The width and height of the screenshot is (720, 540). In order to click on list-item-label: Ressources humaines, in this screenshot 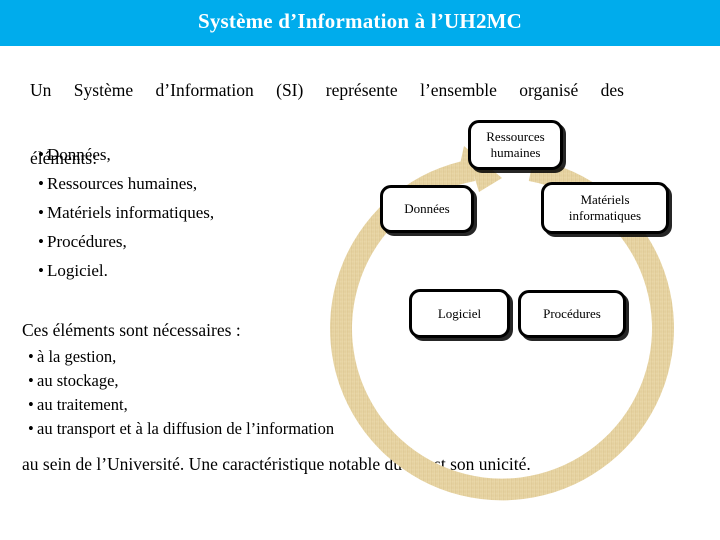, I will do `click(122, 183)`.